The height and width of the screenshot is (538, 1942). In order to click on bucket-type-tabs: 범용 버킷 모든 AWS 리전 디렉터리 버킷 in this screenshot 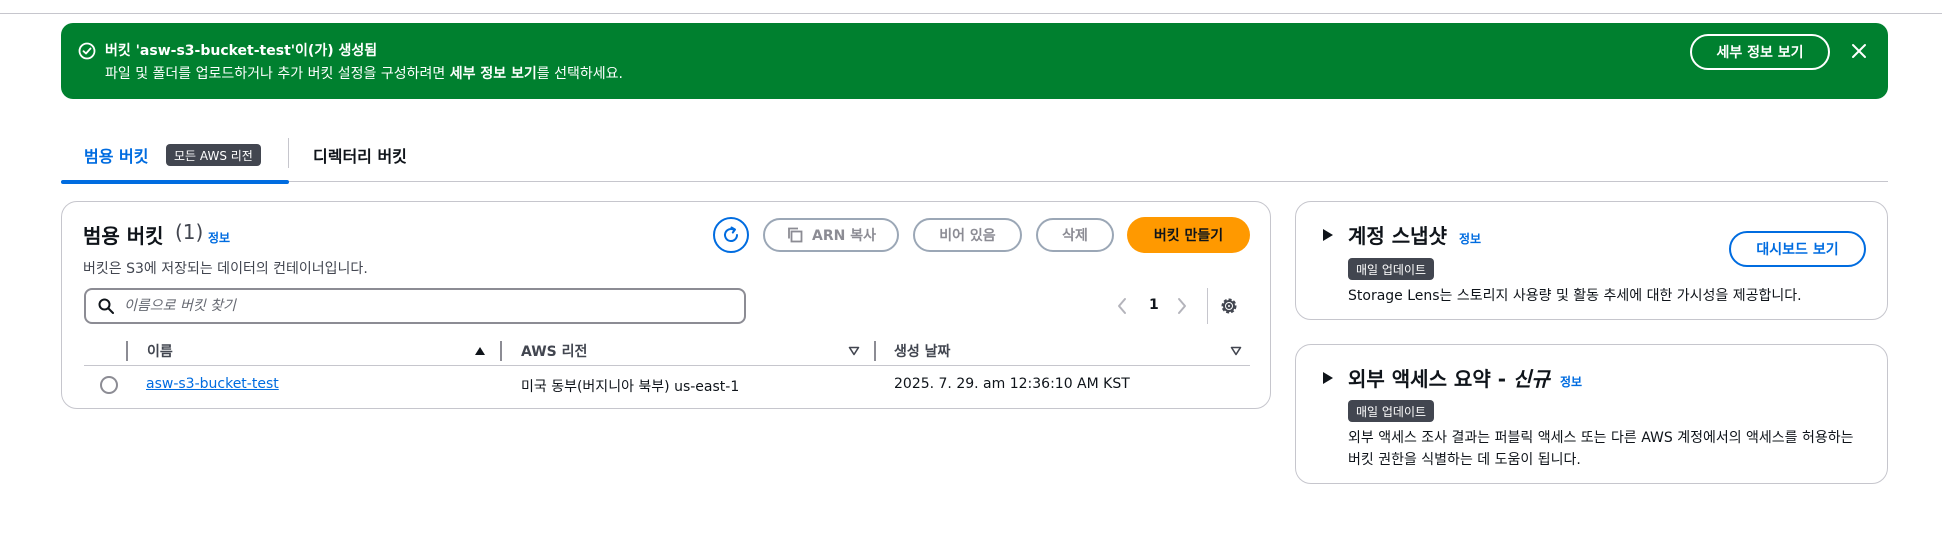, I will do `click(974, 157)`.